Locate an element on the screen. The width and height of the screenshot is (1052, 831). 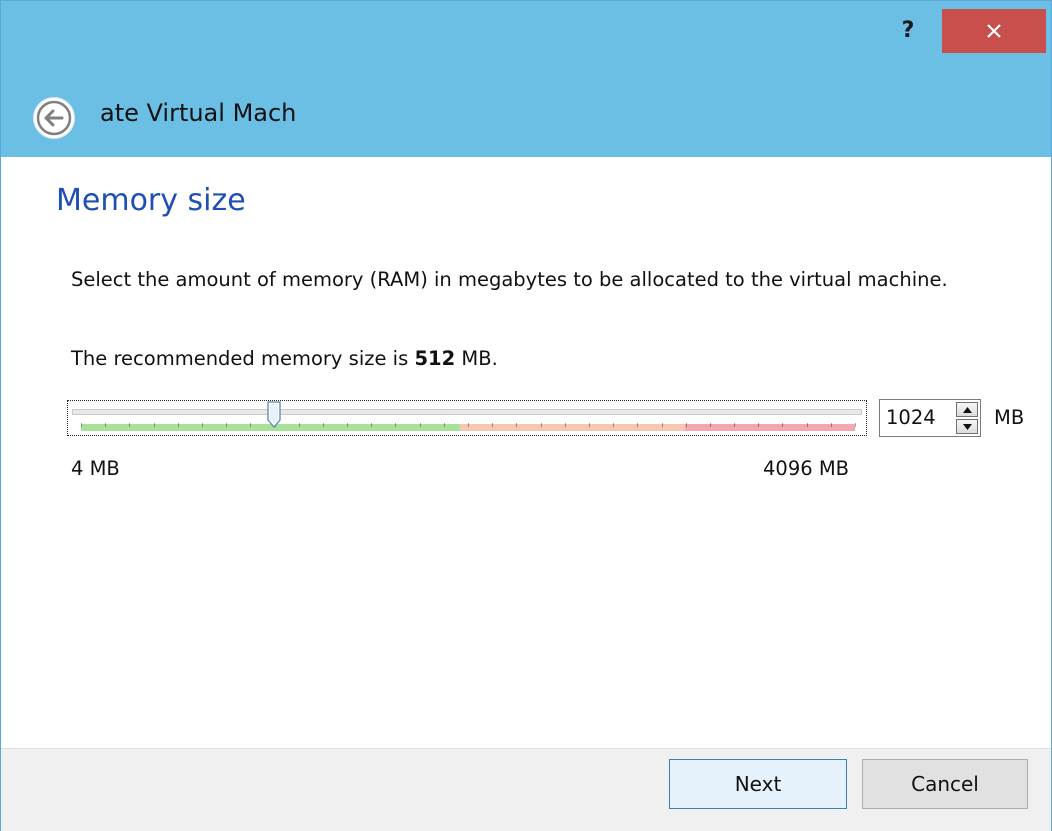
close-icon is located at coordinates (994, 31).